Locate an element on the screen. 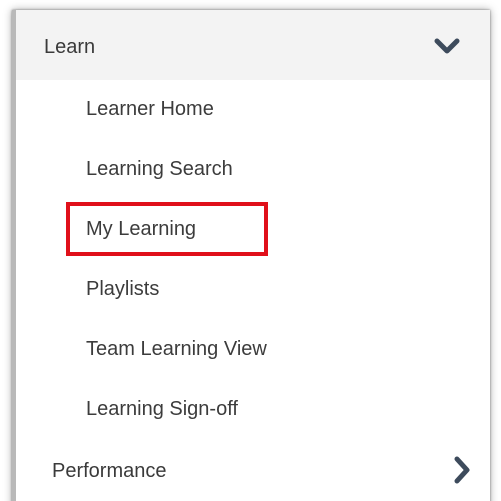 The height and width of the screenshot is (501, 501). nav-item-label: Learning Sign-off is located at coordinates (162, 409).